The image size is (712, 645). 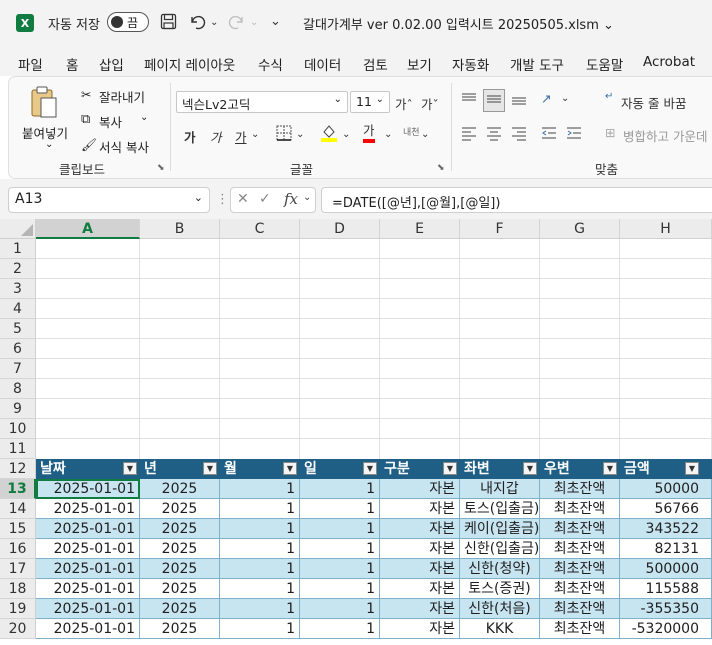 What do you see at coordinates (307, 197) in the screenshot?
I see `function-dropdown-icon: ⌄` at bounding box center [307, 197].